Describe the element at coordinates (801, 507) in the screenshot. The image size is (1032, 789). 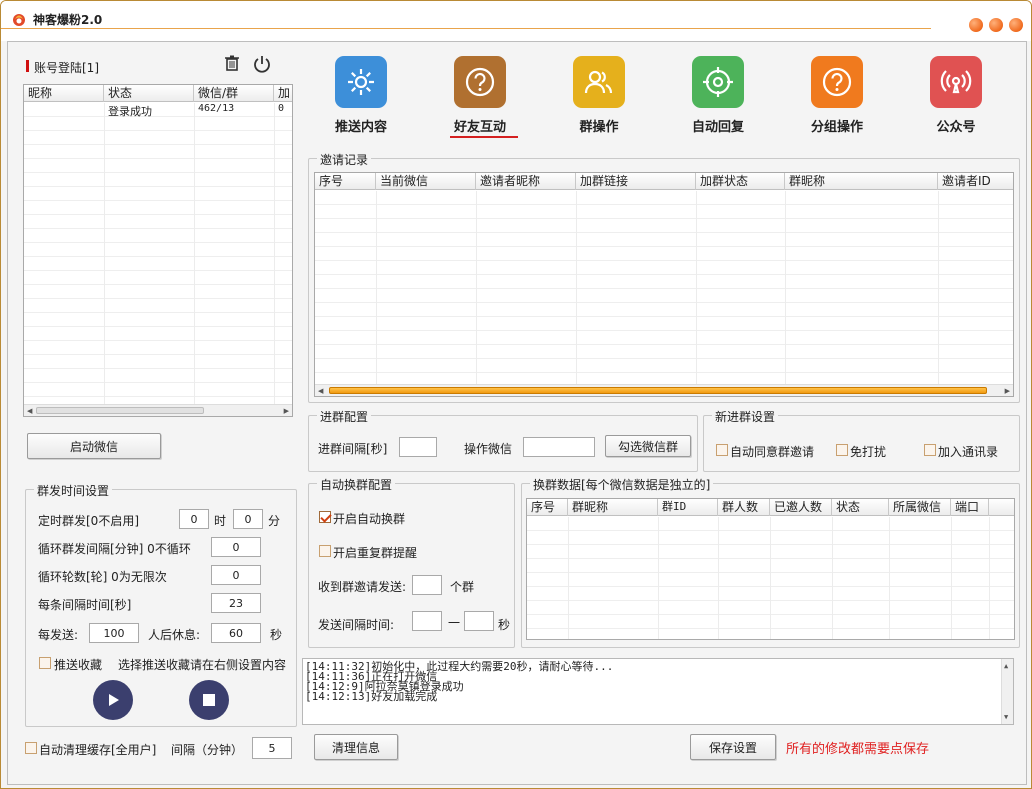
I see `column-header: 已邀人数` at that location.